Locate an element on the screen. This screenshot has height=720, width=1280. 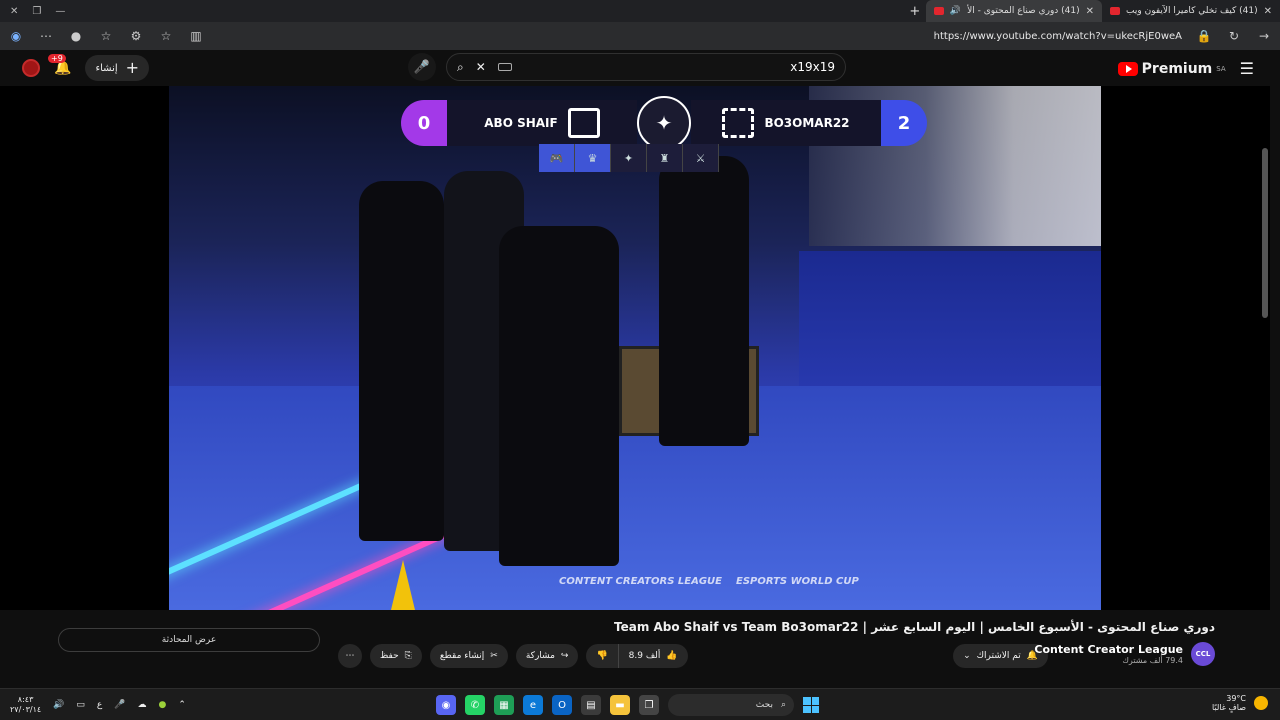
extensions-icon: ⚙ is located at coordinates (136, 36).